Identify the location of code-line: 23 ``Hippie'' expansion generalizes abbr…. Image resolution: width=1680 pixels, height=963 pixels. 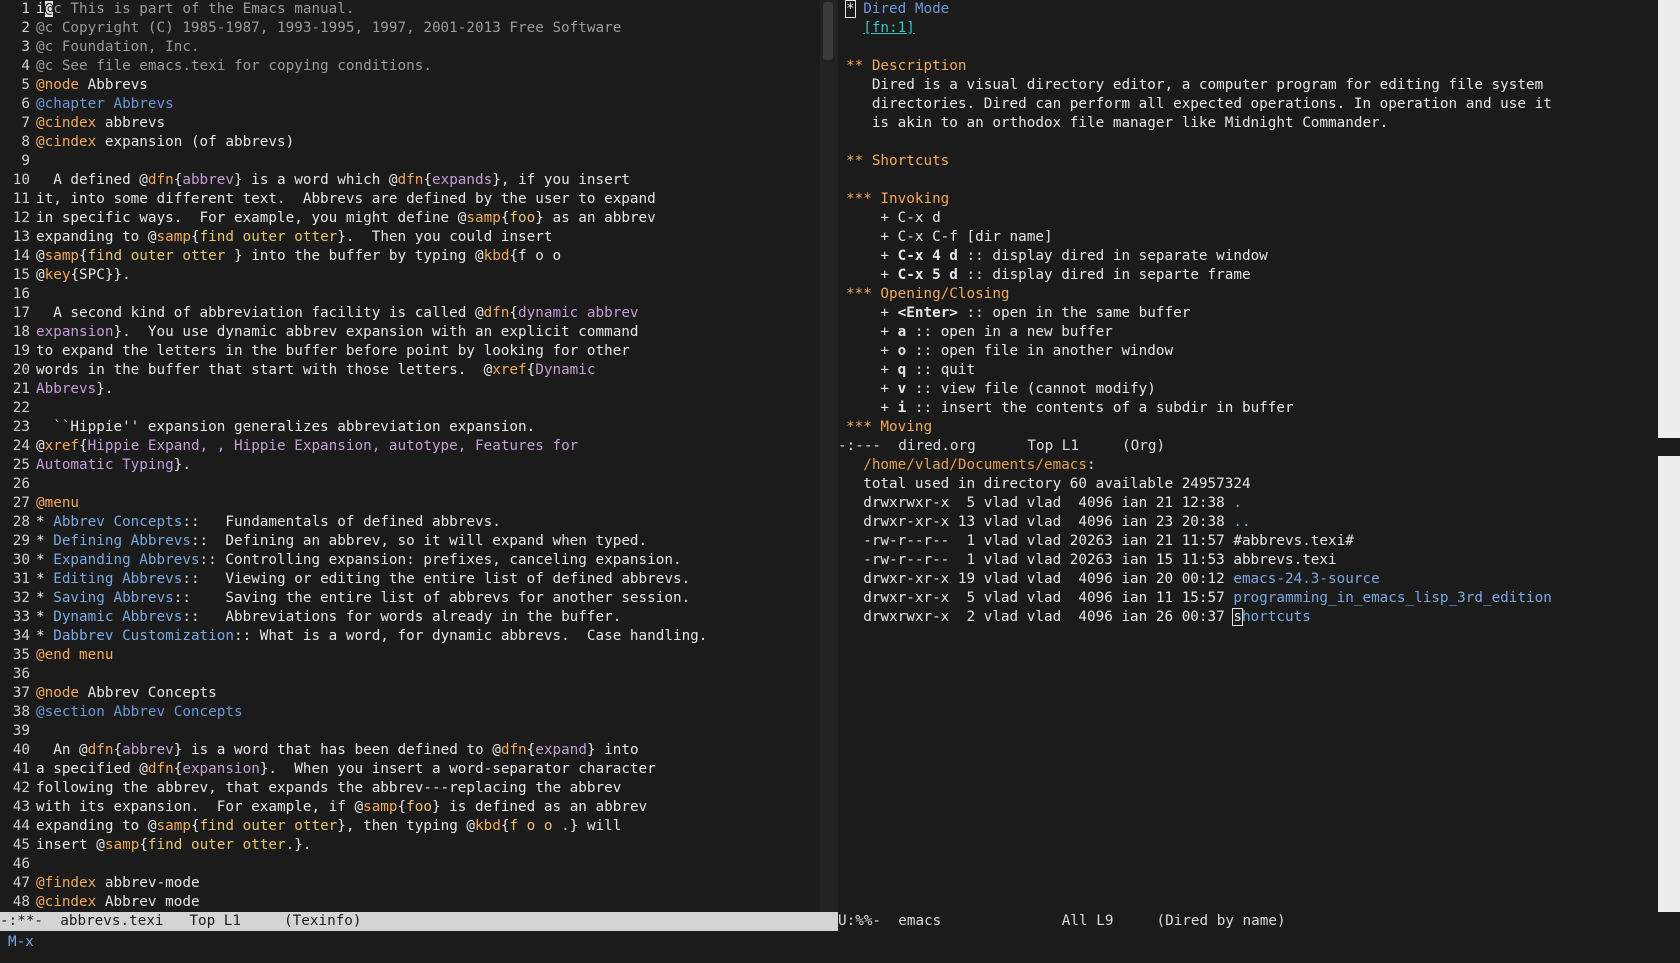
(410, 427).